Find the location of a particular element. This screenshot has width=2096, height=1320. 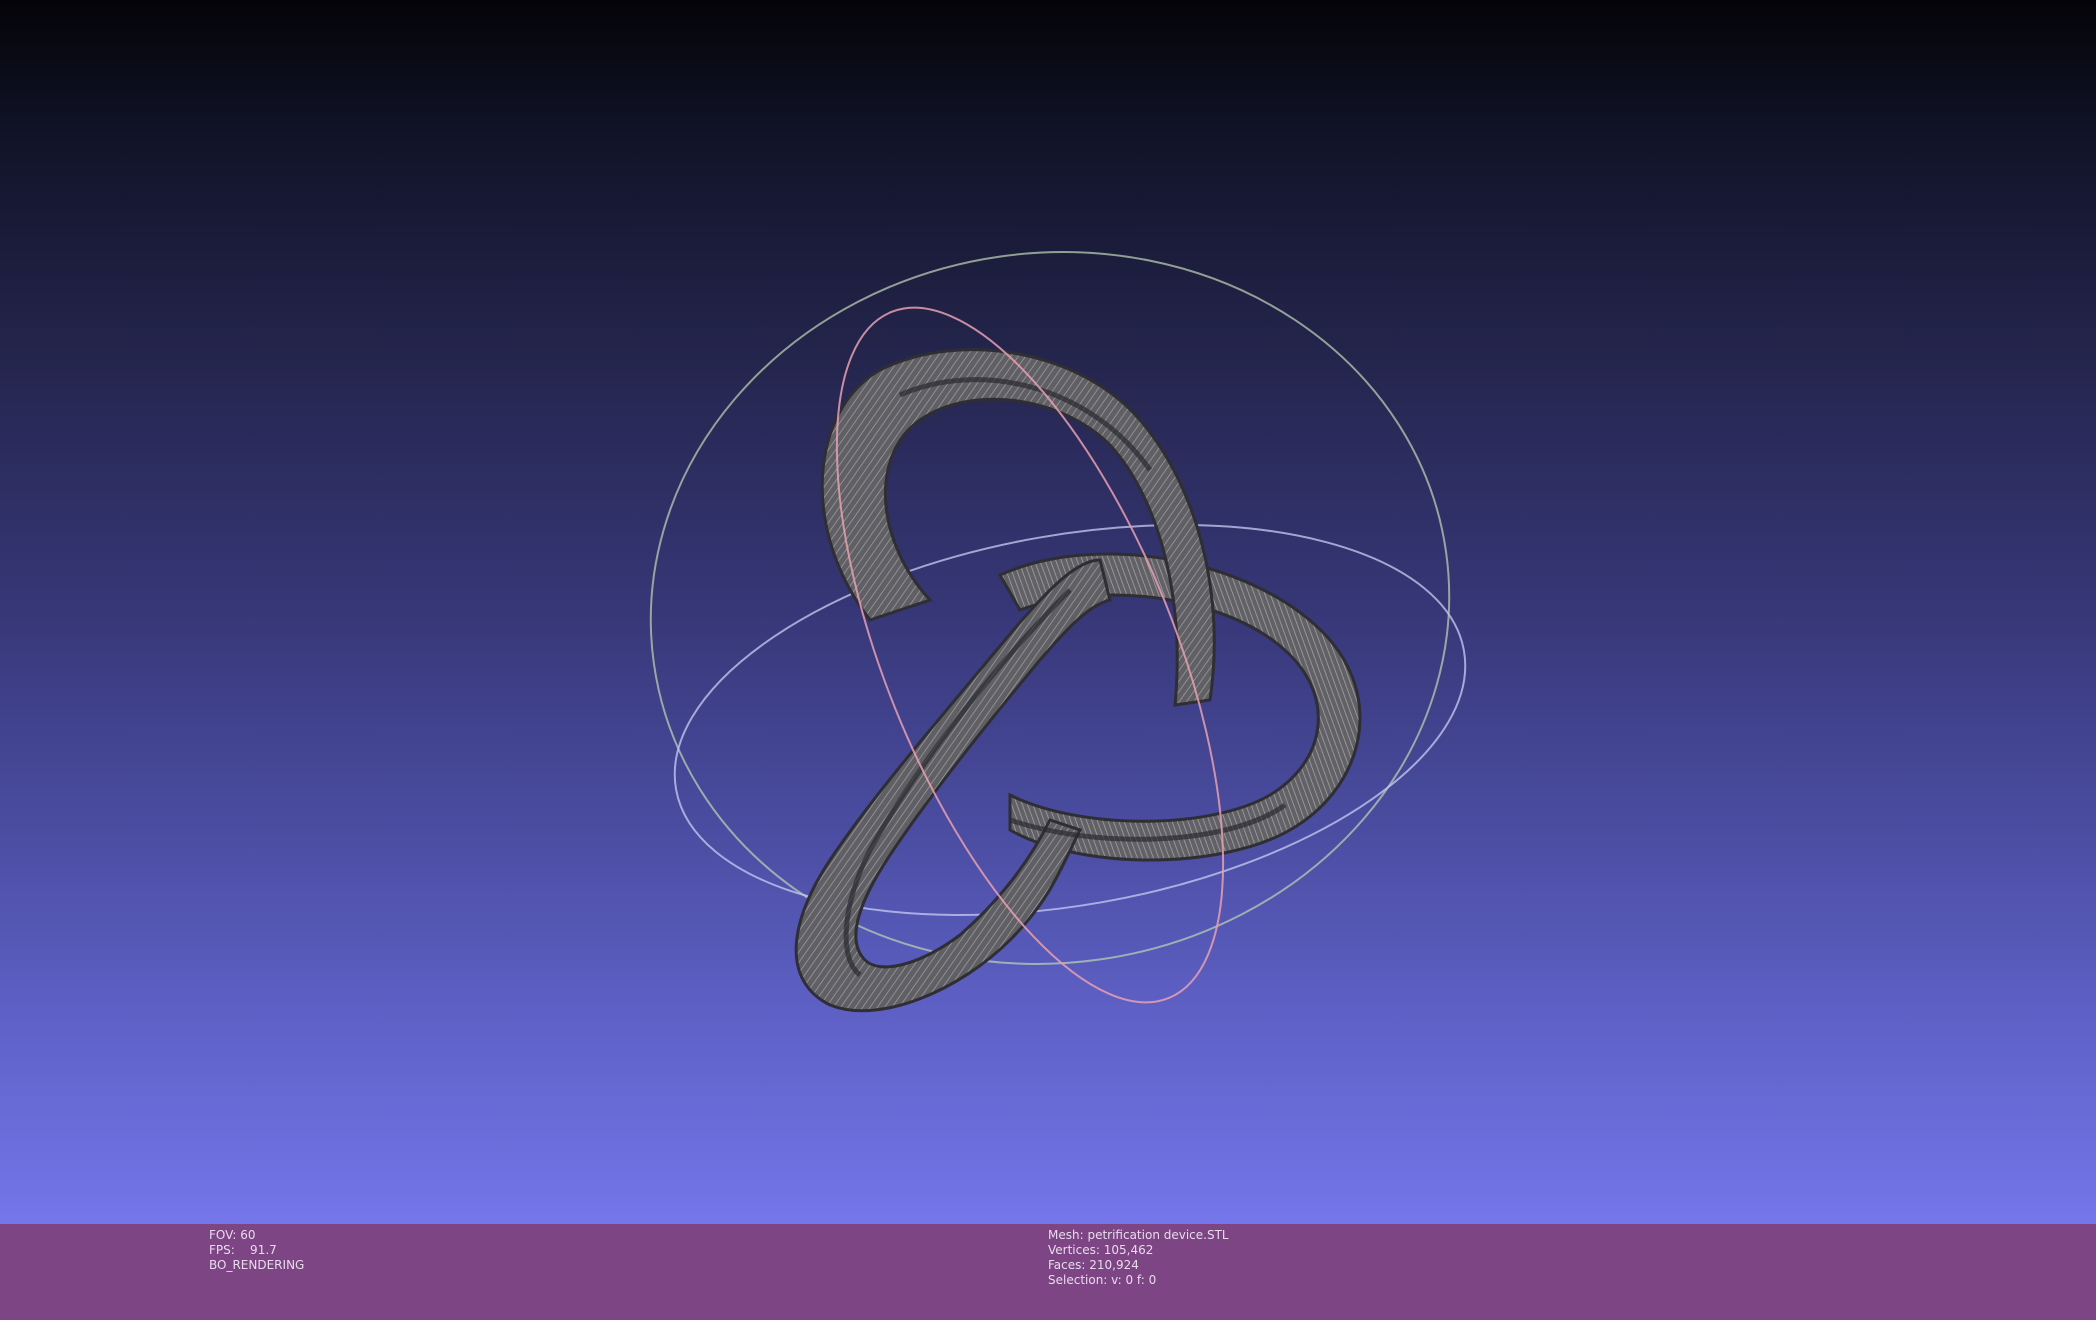

trackball-z-ring is located at coordinates (1070, 720).